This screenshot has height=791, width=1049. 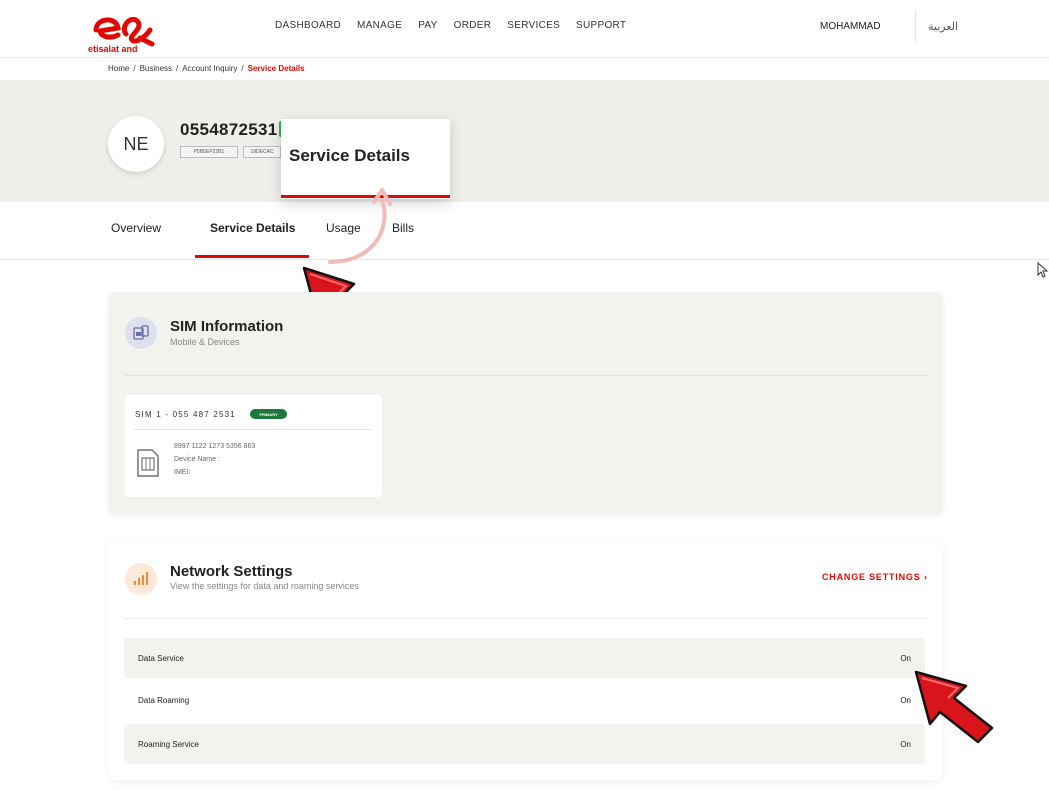 What do you see at coordinates (164, 700) in the screenshot?
I see `setting-label: Data Roaming` at bounding box center [164, 700].